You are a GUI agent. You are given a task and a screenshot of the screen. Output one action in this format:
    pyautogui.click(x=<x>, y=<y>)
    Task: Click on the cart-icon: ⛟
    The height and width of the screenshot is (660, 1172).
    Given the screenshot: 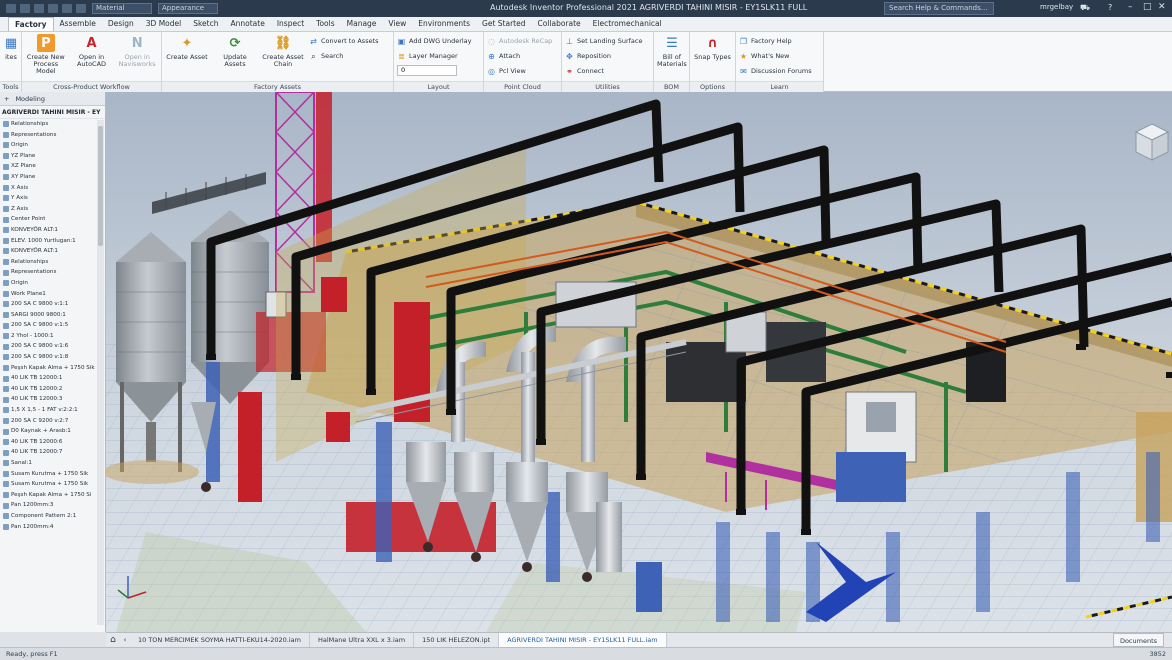 What is the action you would take?
    pyautogui.click(x=1085, y=8)
    